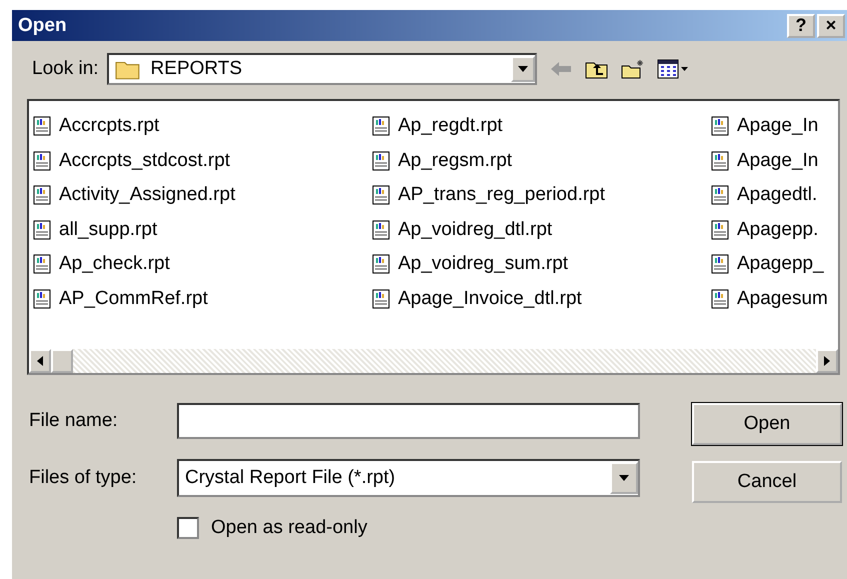  What do you see at coordinates (321, 69) in the screenshot?
I see `look-in-dropdown: REPORTS` at bounding box center [321, 69].